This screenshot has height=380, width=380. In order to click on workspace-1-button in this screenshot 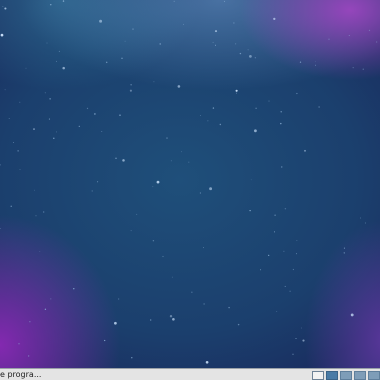, I will do `click(332, 375)`.